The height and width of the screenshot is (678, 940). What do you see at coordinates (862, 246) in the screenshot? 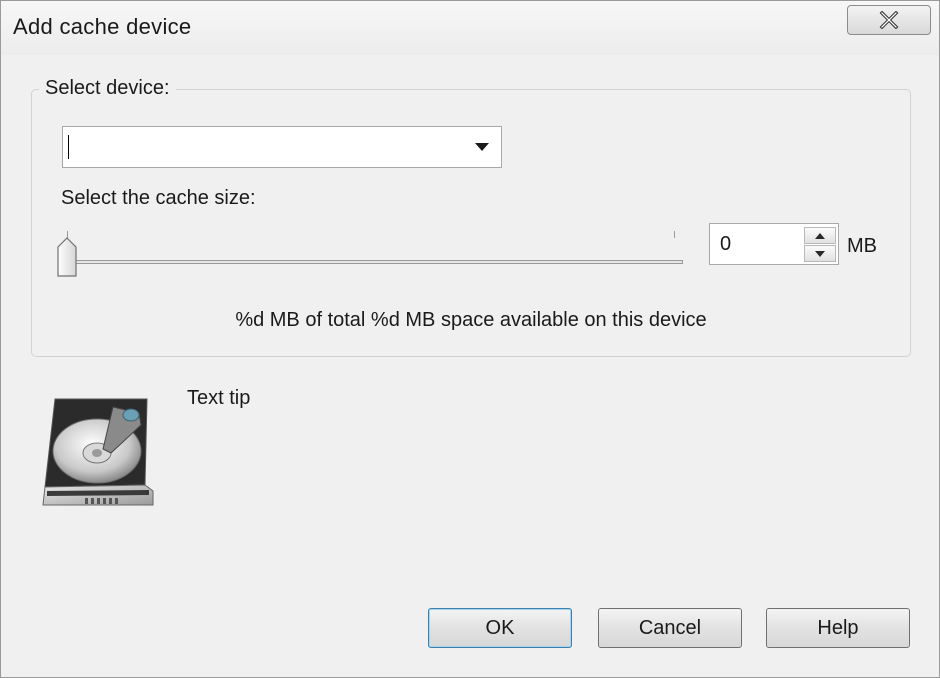
I see `size-unit-label: MB` at bounding box center [862, 246].